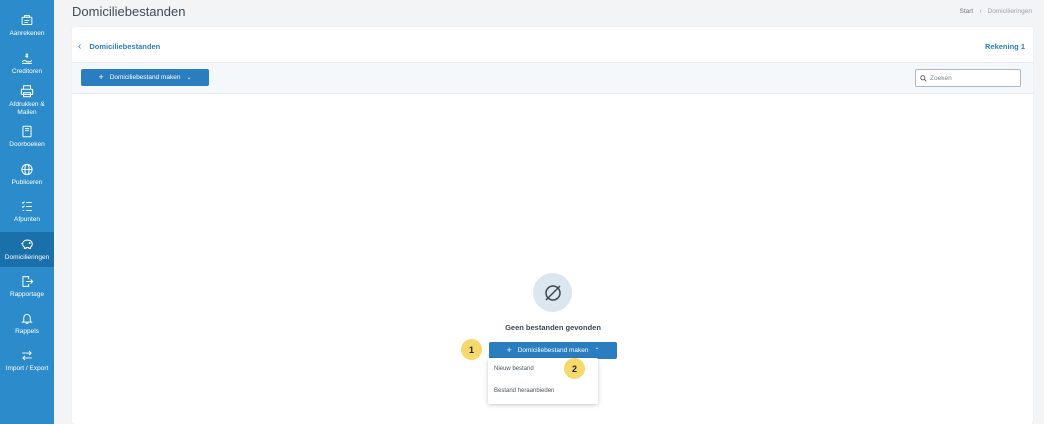  What do you see at coordinates (27, 91) in the screenshot?
I see `printer-icon` at bounding box center [27, 91].